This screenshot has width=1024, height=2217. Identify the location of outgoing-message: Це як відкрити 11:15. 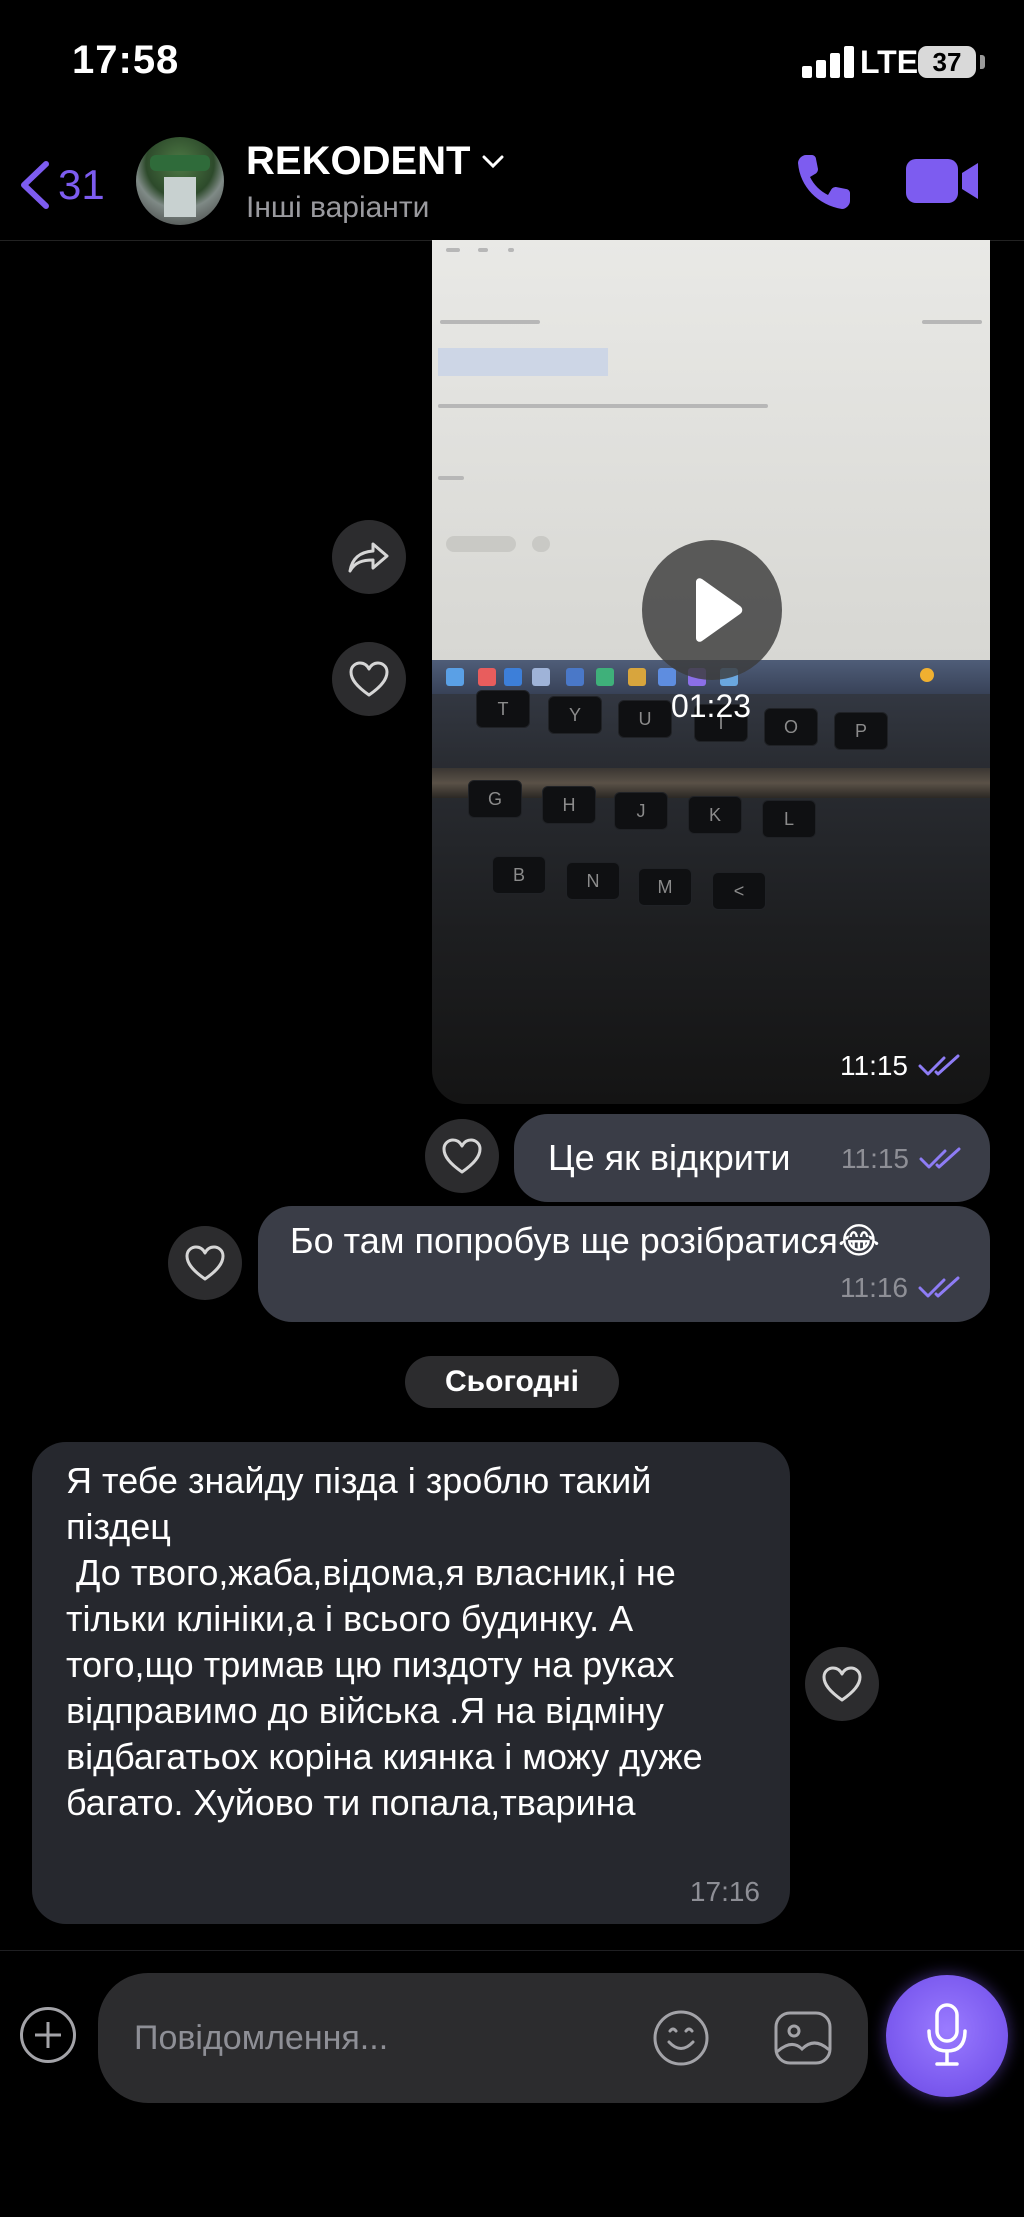
(752, 1158).